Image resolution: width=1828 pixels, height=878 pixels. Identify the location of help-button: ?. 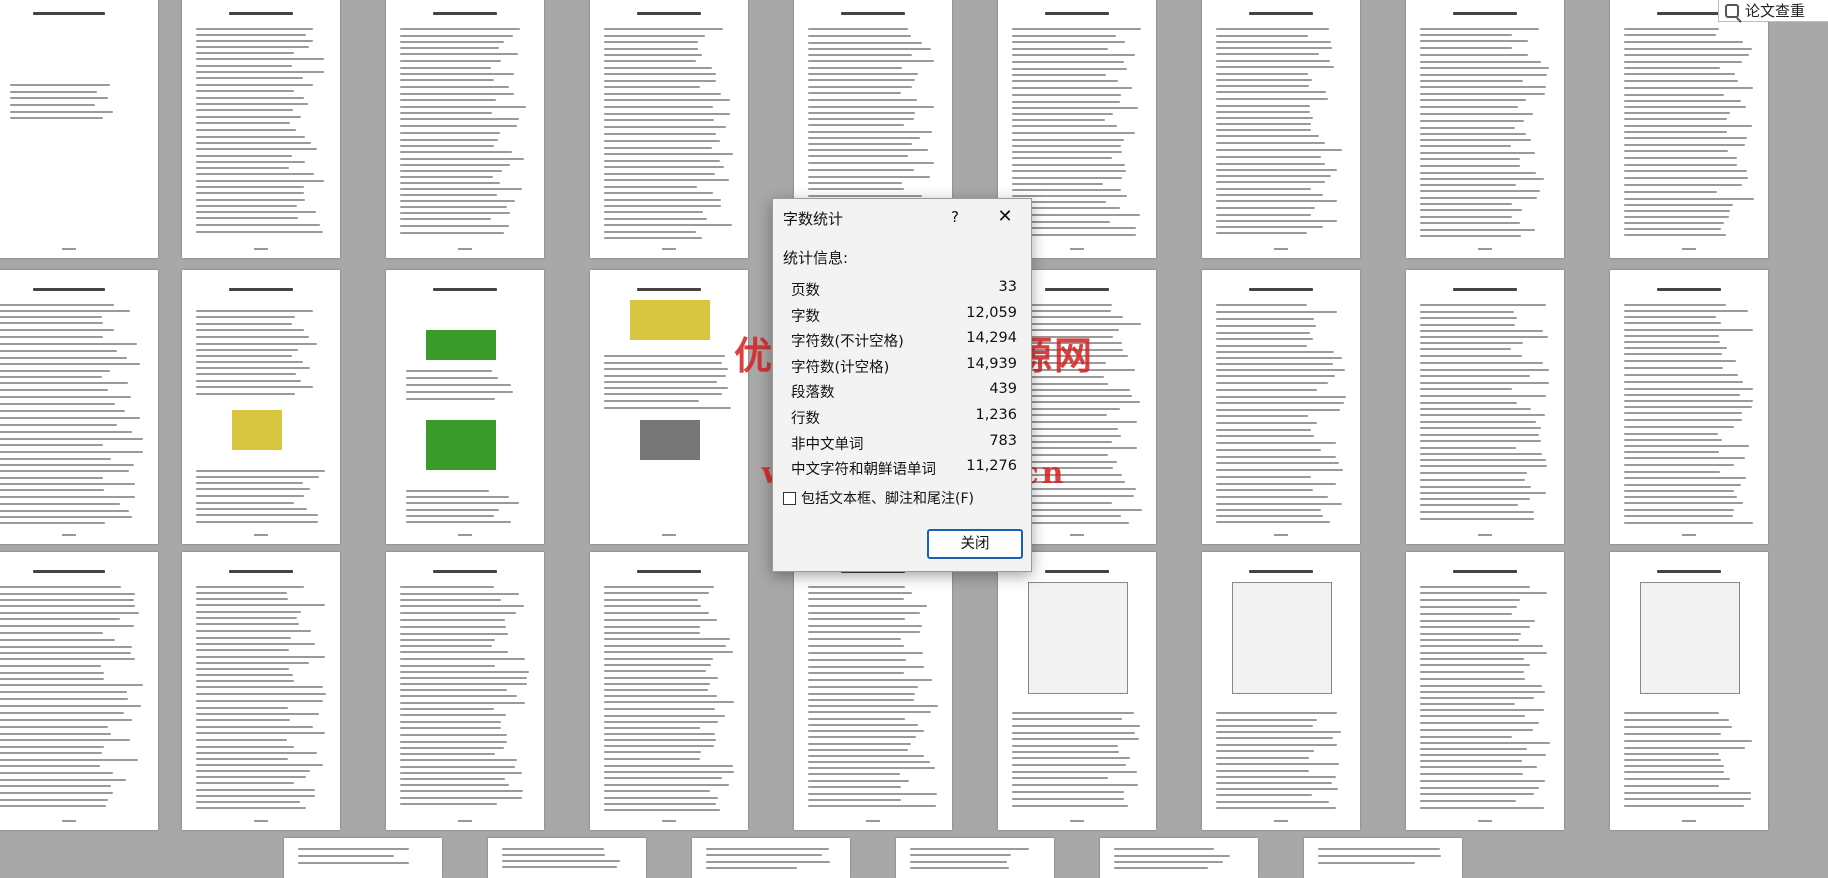
(955, 217).